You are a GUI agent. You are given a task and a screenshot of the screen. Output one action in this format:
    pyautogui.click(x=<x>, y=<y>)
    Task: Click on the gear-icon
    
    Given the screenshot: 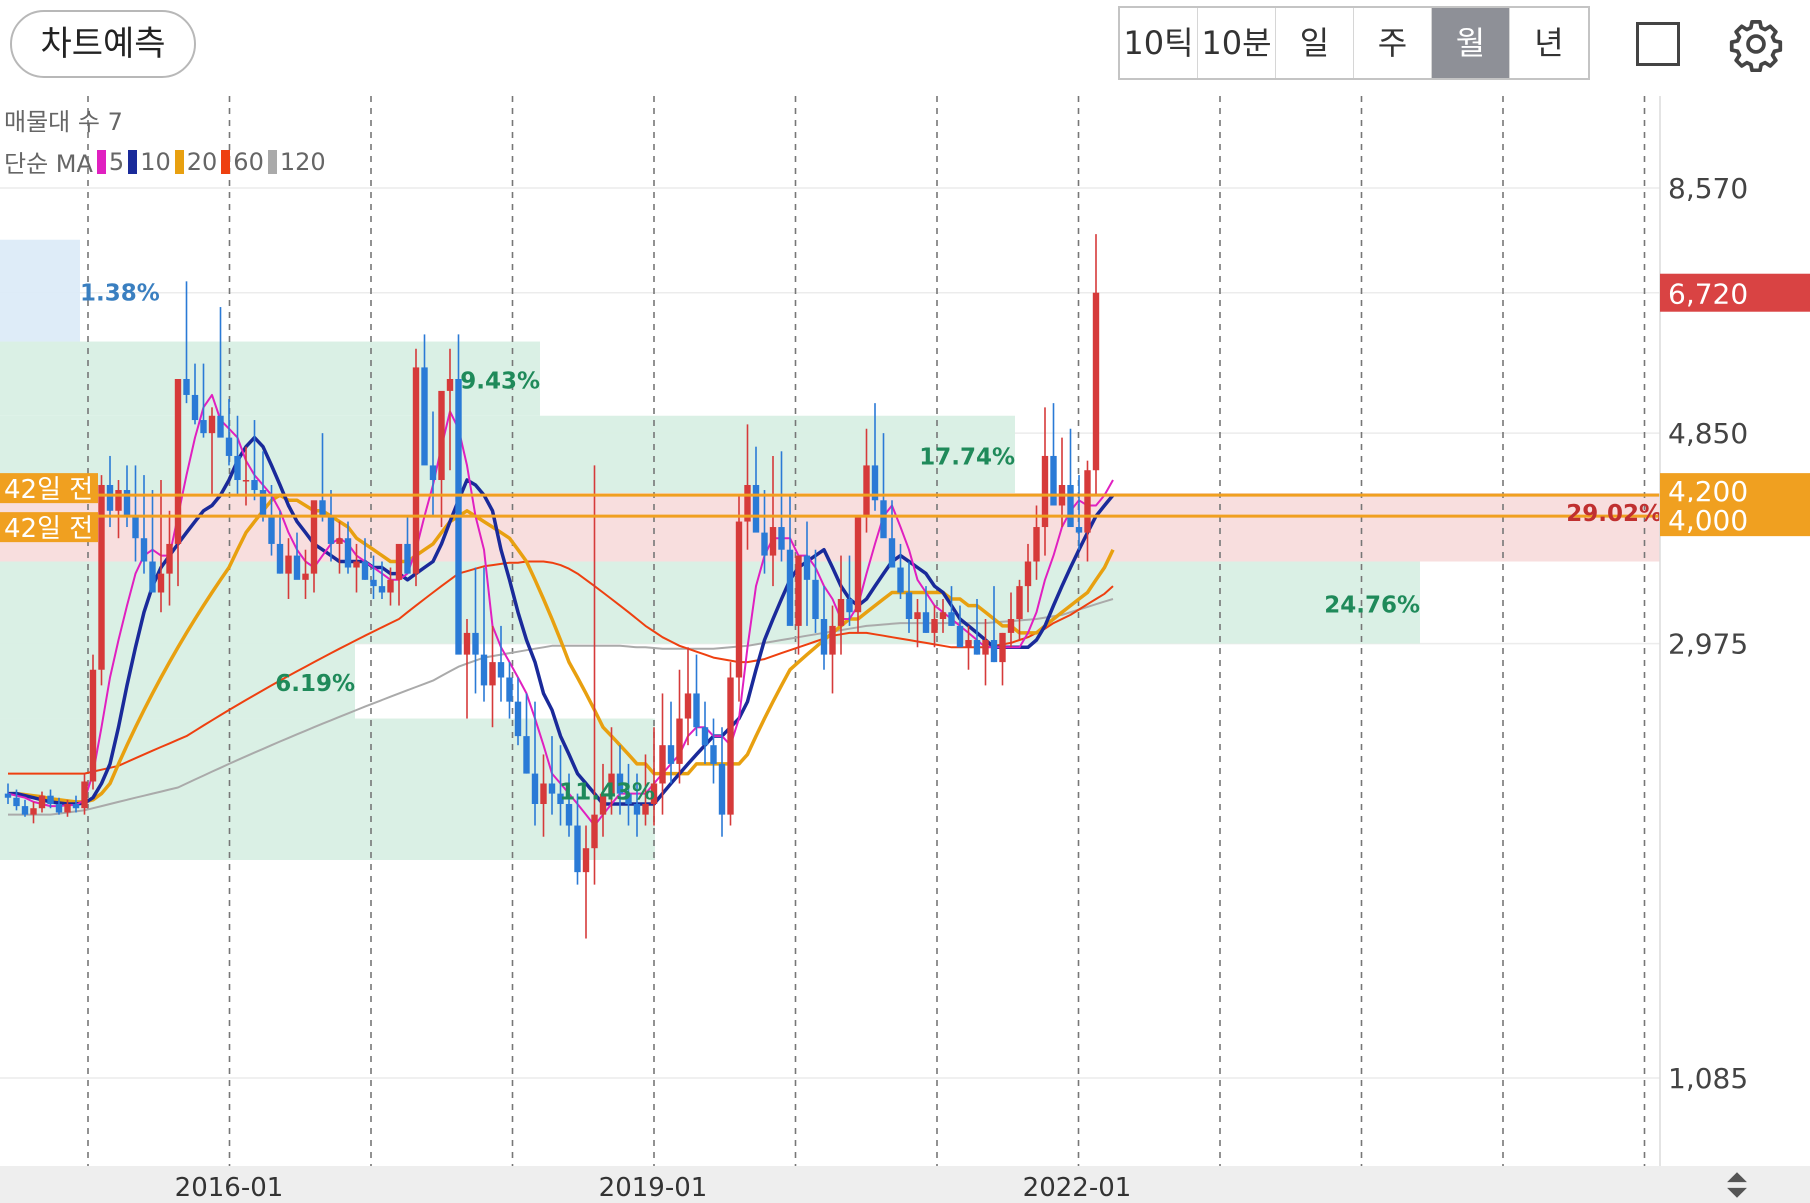 What is the action you would take?
    pyautogui.click(x=1756, y=44)
    